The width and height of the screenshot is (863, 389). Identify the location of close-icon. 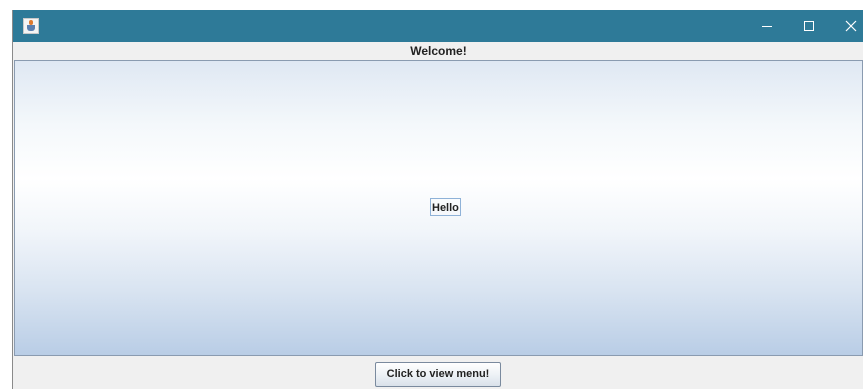
(851, 26).